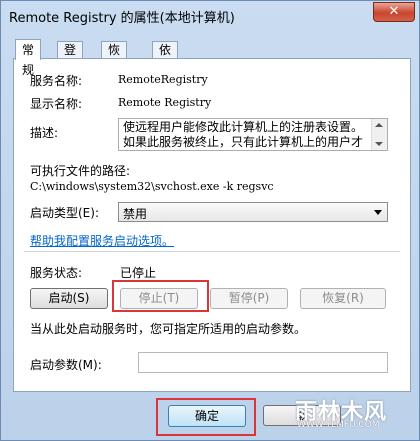  I want to click on service-name-label: 服务名称:, so click(56, 81).